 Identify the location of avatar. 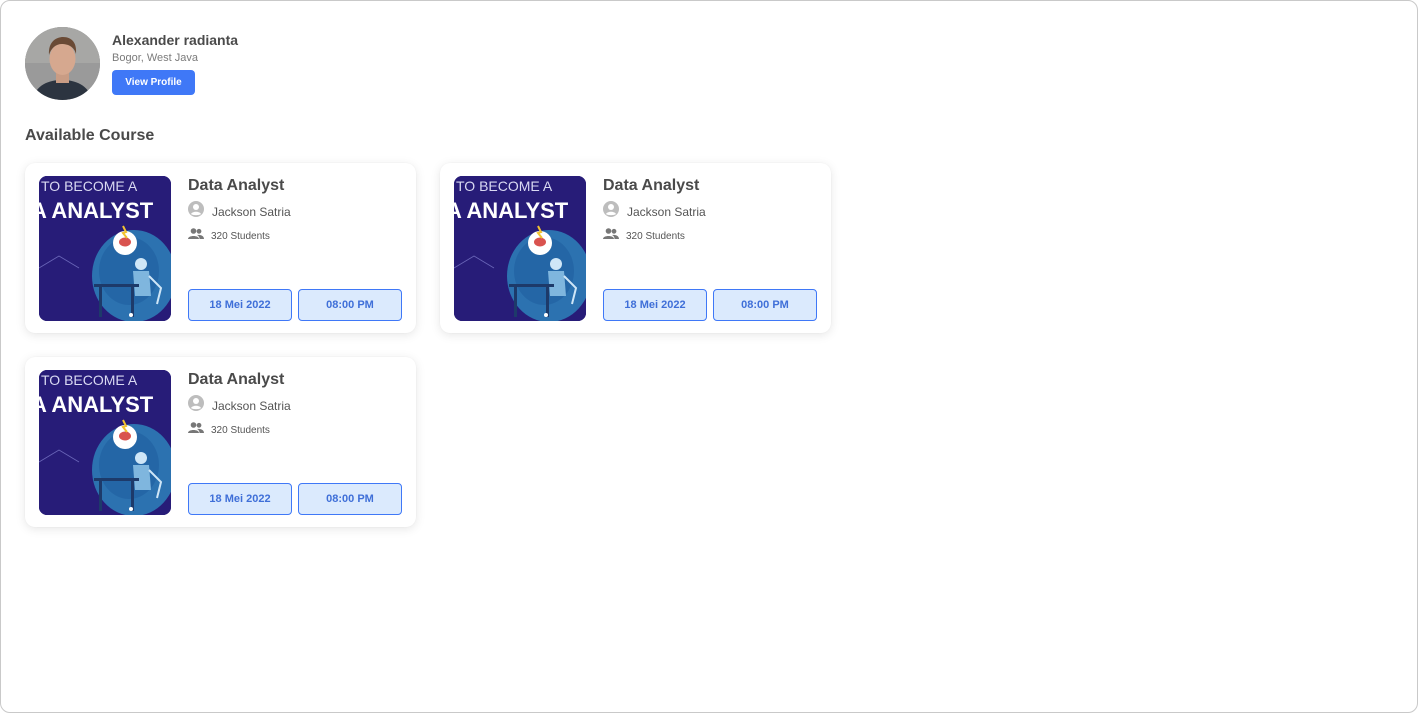
(62, 63).